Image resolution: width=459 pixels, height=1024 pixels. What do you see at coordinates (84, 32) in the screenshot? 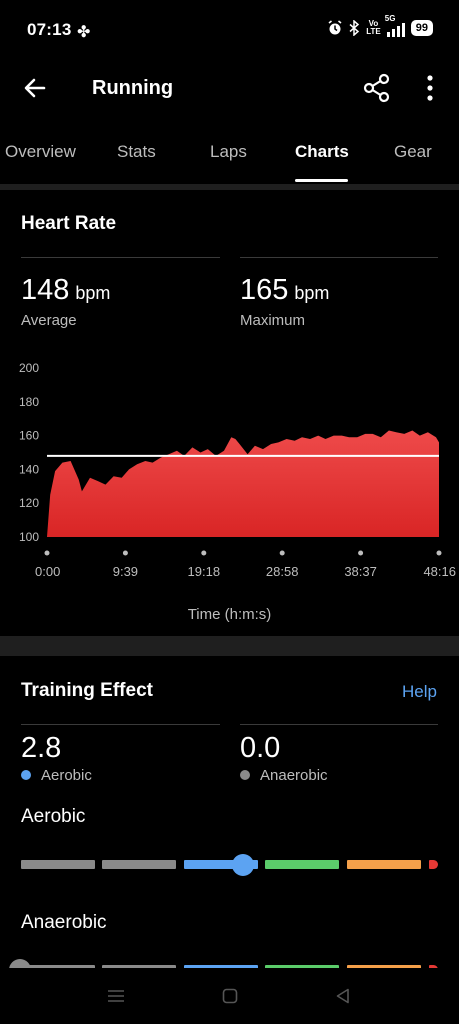
I see `fan-icon: ✤` at bounding box center [84, 32].